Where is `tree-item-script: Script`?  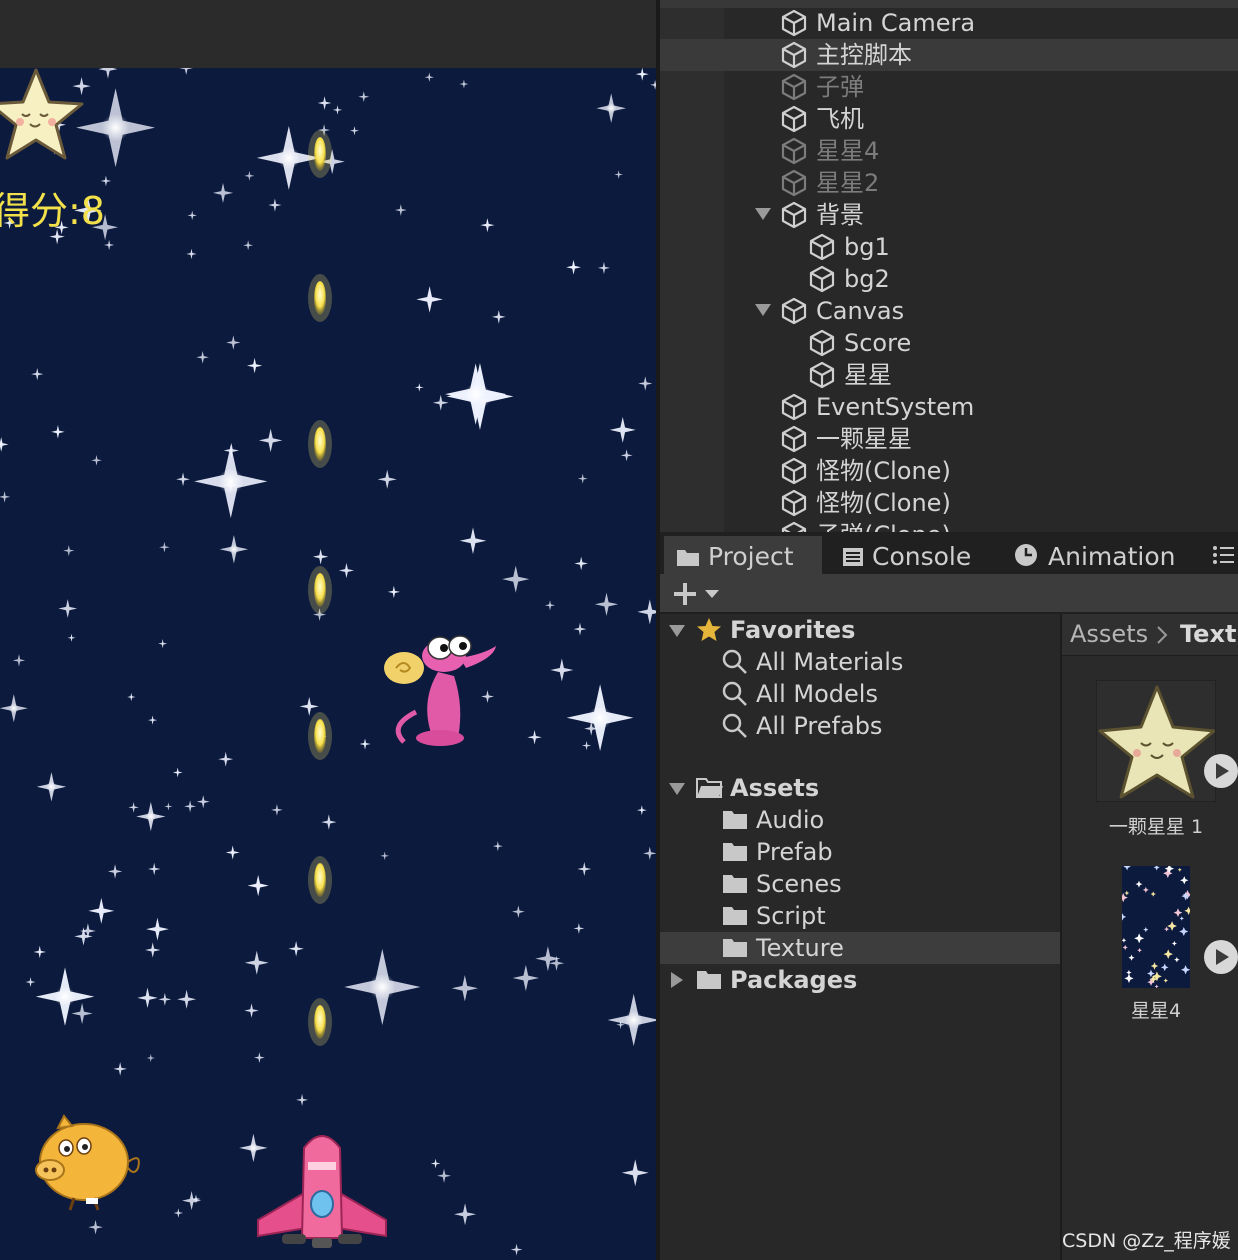
tree-item-script: Script is located at coordinates (860, 916).